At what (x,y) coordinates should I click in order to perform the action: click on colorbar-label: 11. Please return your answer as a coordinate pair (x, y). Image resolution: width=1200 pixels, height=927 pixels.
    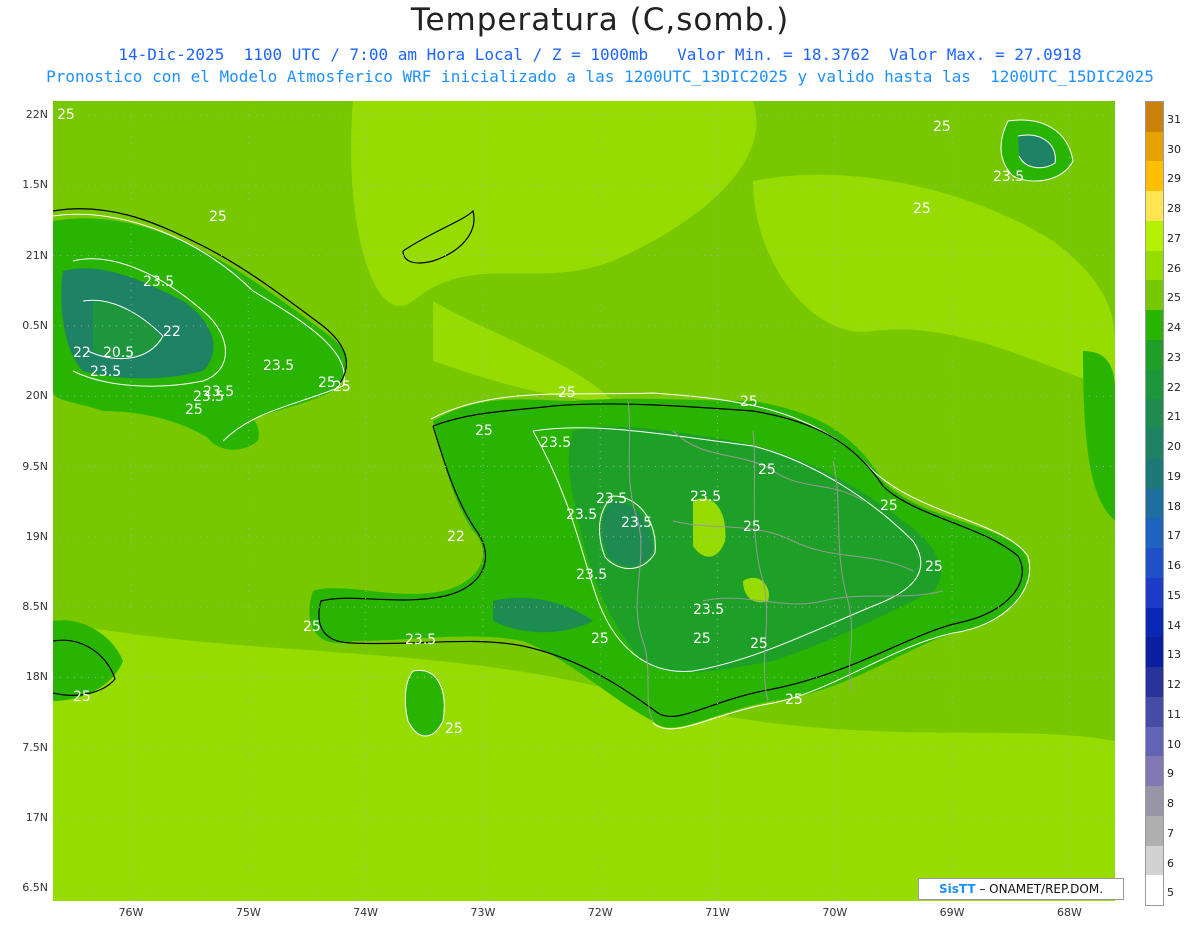
    Looking at the image, I should click on (1174, 714).